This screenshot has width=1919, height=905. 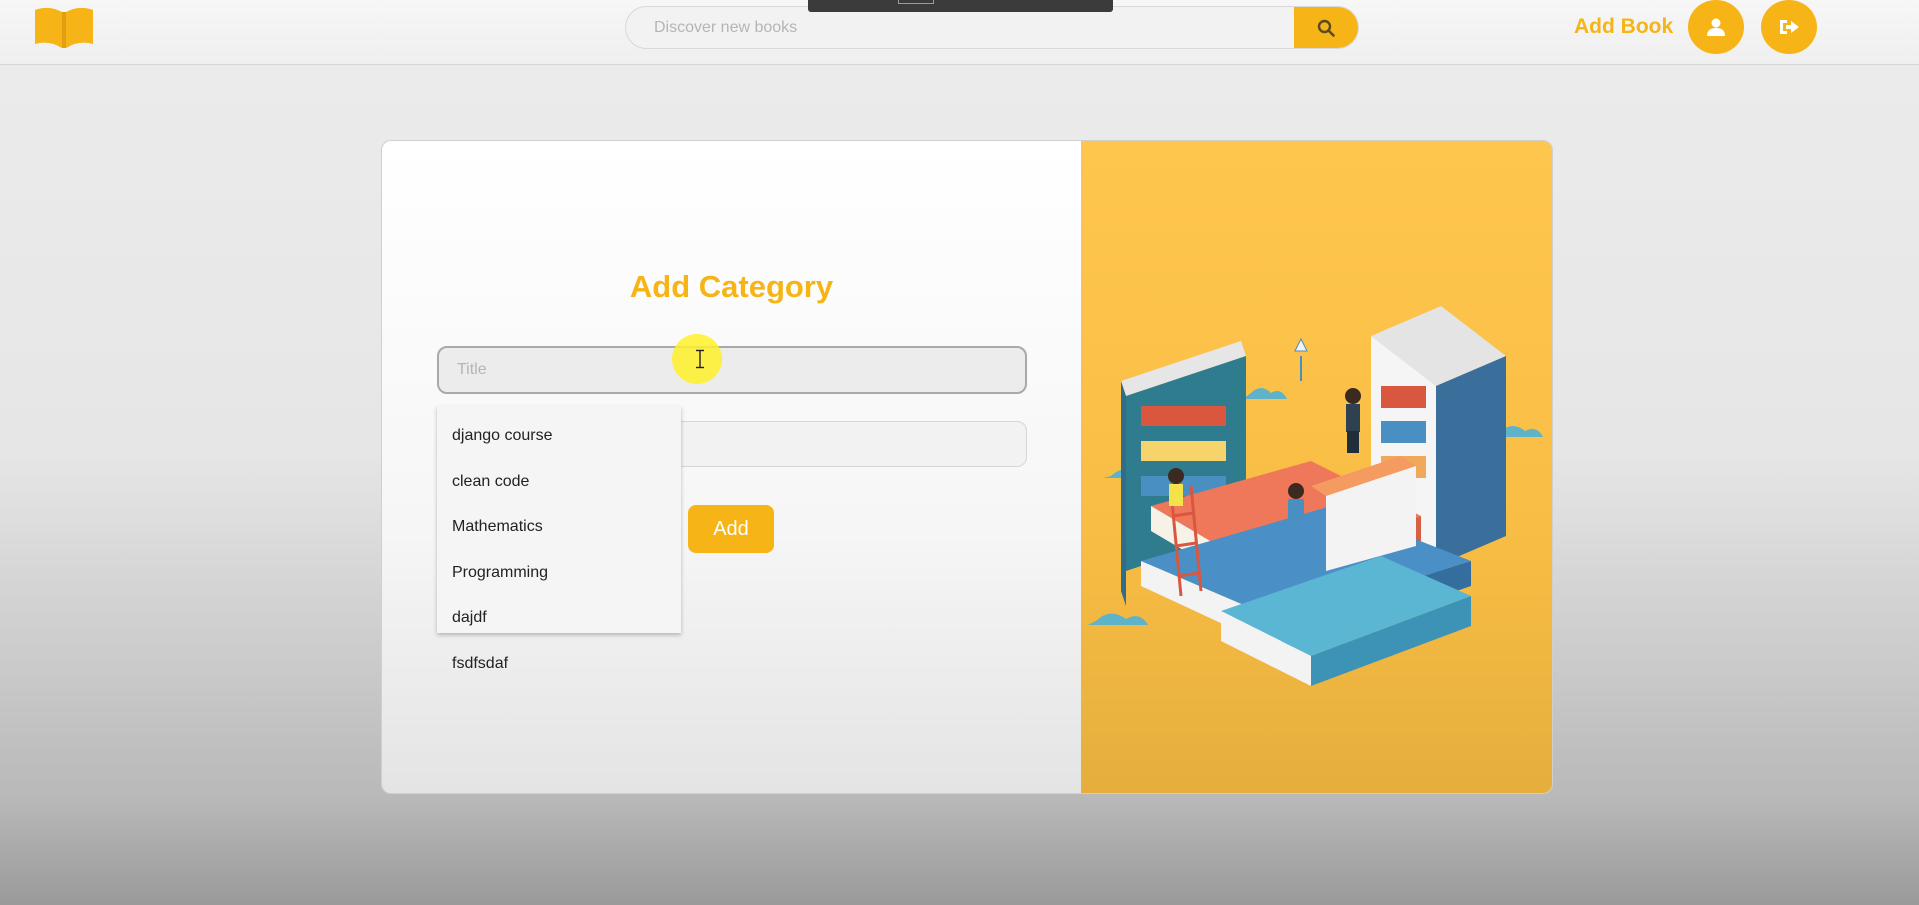 I want to click on form-title: Add Category, so click(x=731, y=286).